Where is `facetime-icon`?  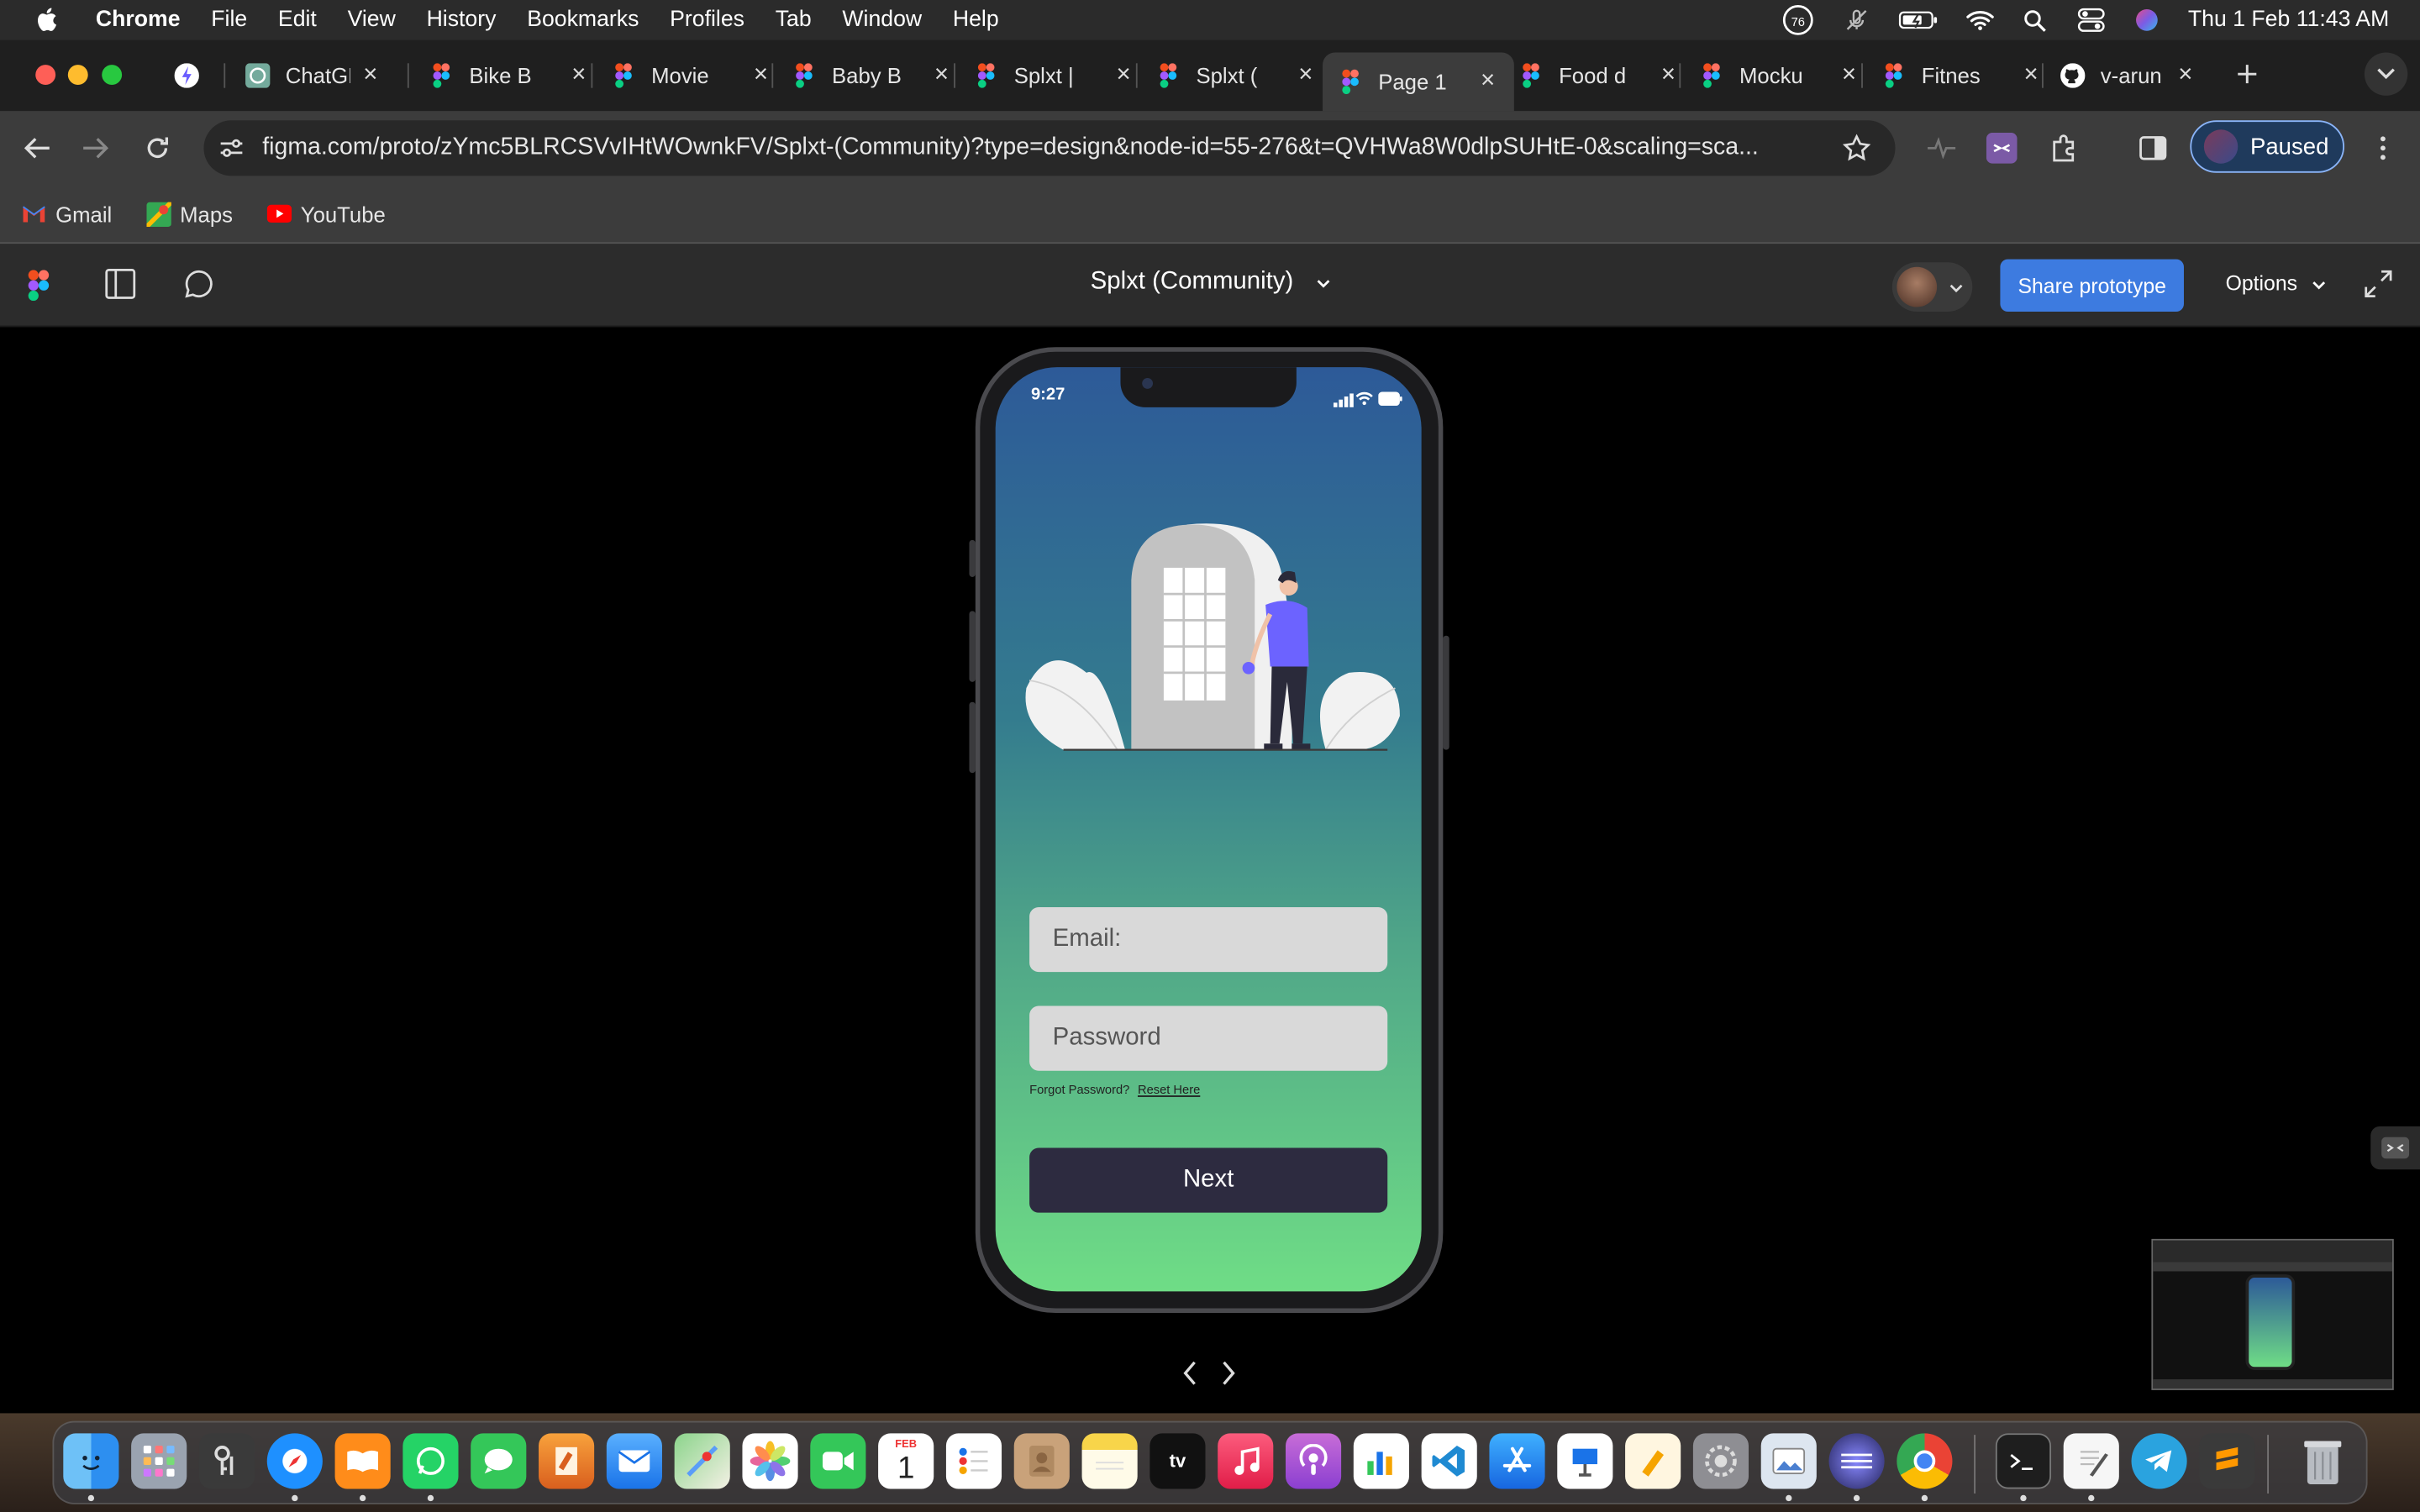 facetime-icon is located at coordinates (838, 1461).